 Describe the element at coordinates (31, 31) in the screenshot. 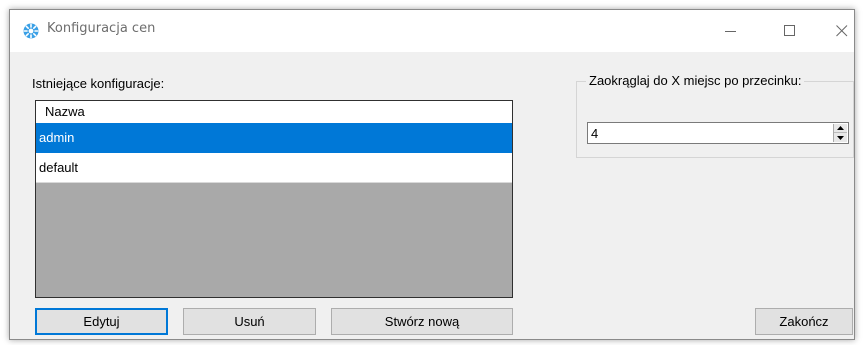

I see `gear-icon` at that location.